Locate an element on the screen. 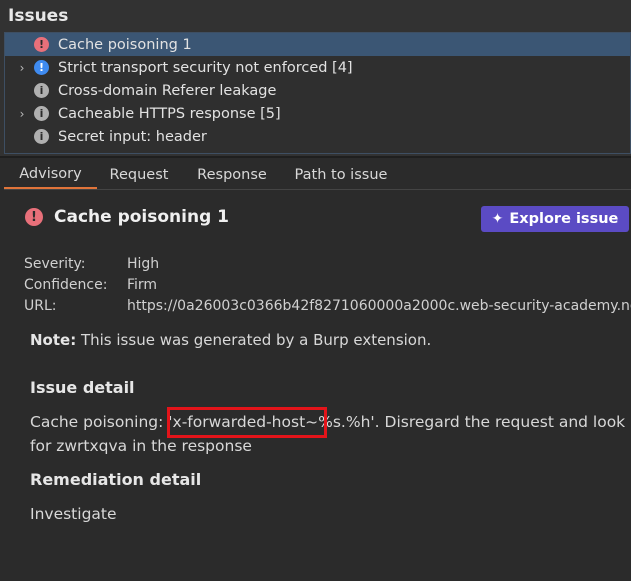 Image resolution: width=631 pixels, height=581 pixels. detail-tabs: Advisory Request Response Path to issue is located at coordinates (317, 175).